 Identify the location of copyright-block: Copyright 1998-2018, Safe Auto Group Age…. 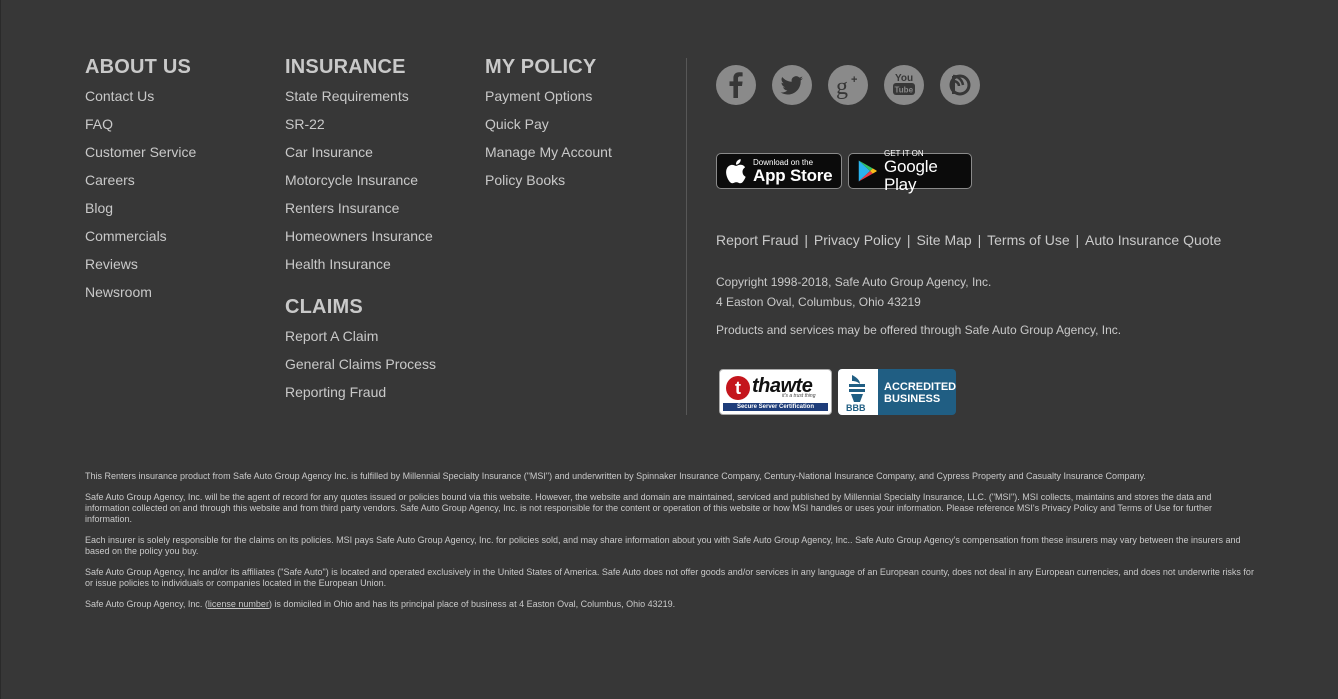
(853, 292).